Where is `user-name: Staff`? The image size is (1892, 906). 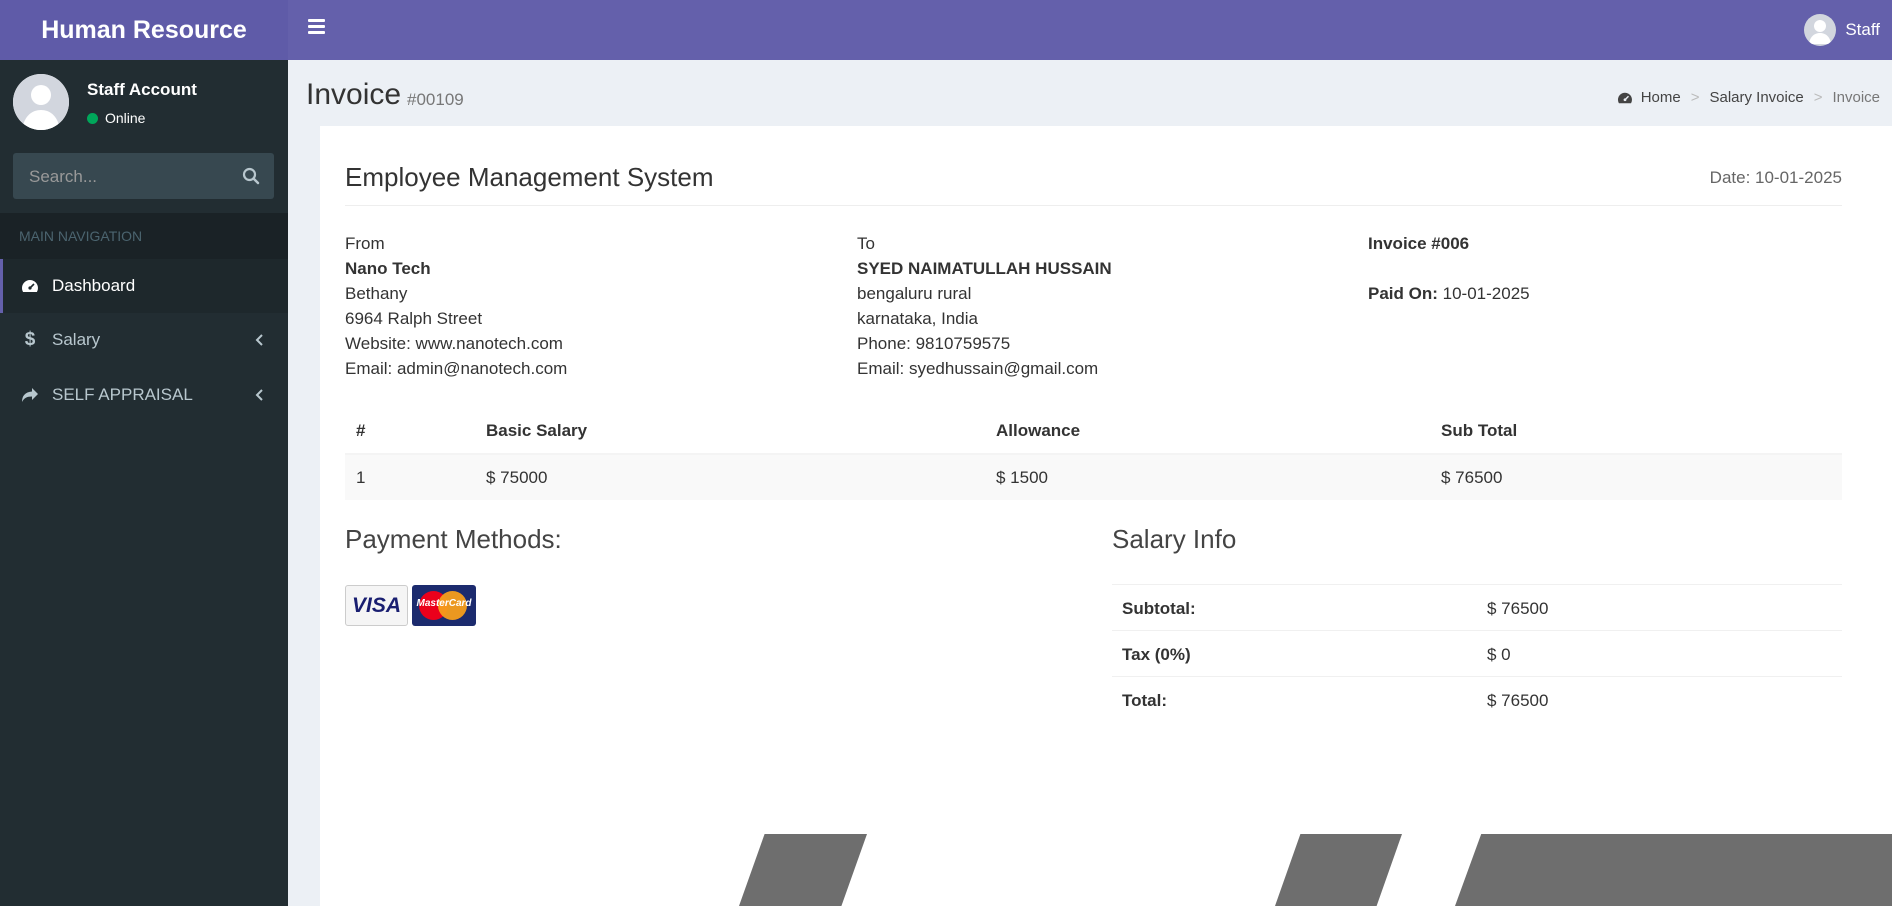
user-name: Staff is located at coordinates (1862, 29).